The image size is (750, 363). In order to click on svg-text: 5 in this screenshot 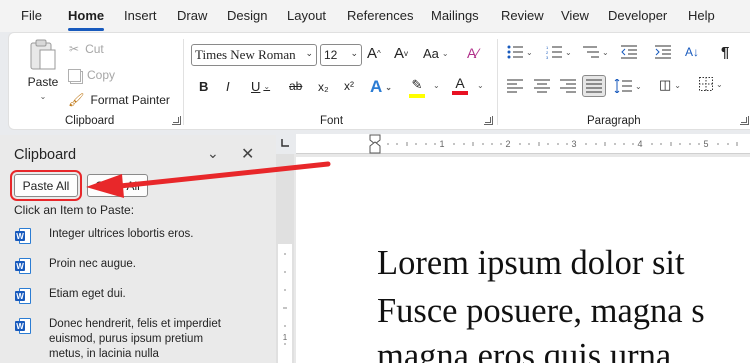, I will do `click(705, 144)`.